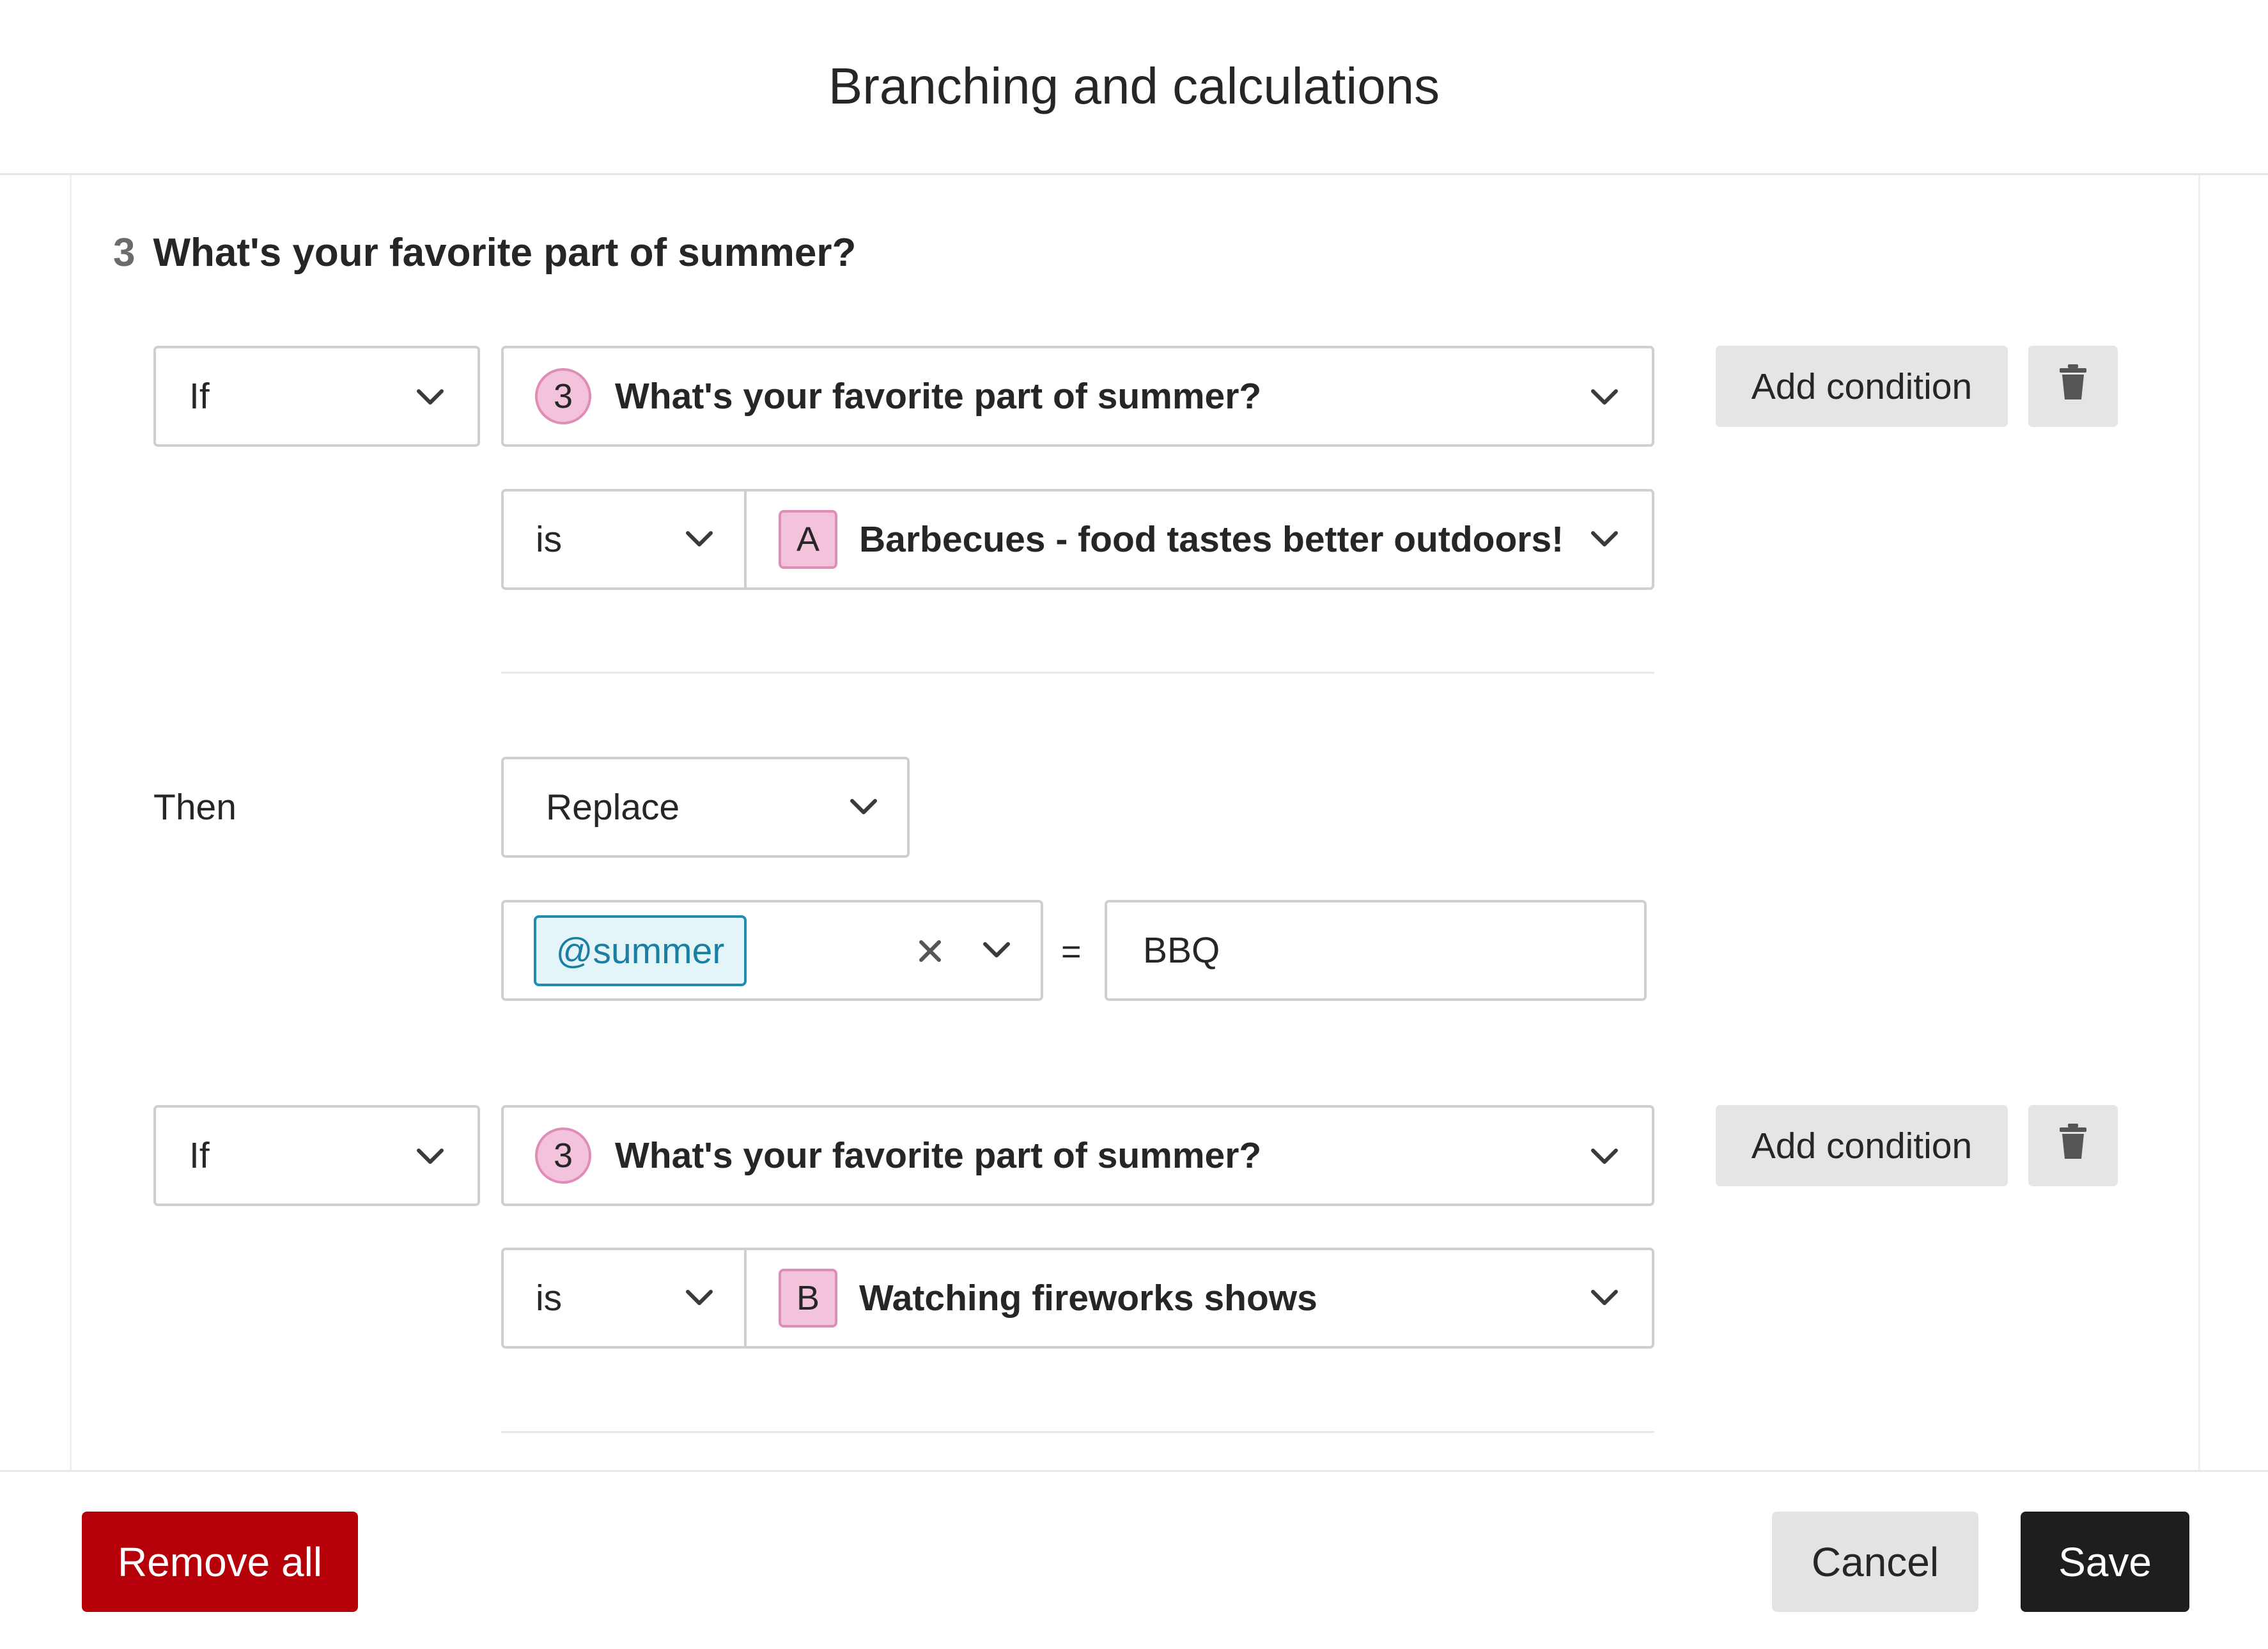  I want to click on then-label: Then, so click(195, 807).